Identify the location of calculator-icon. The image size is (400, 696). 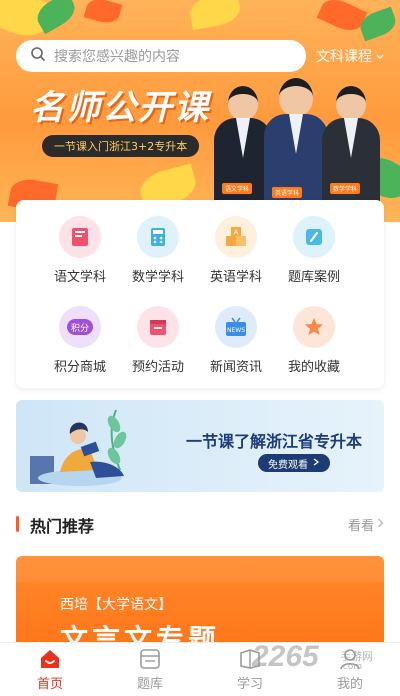
(158, 237).